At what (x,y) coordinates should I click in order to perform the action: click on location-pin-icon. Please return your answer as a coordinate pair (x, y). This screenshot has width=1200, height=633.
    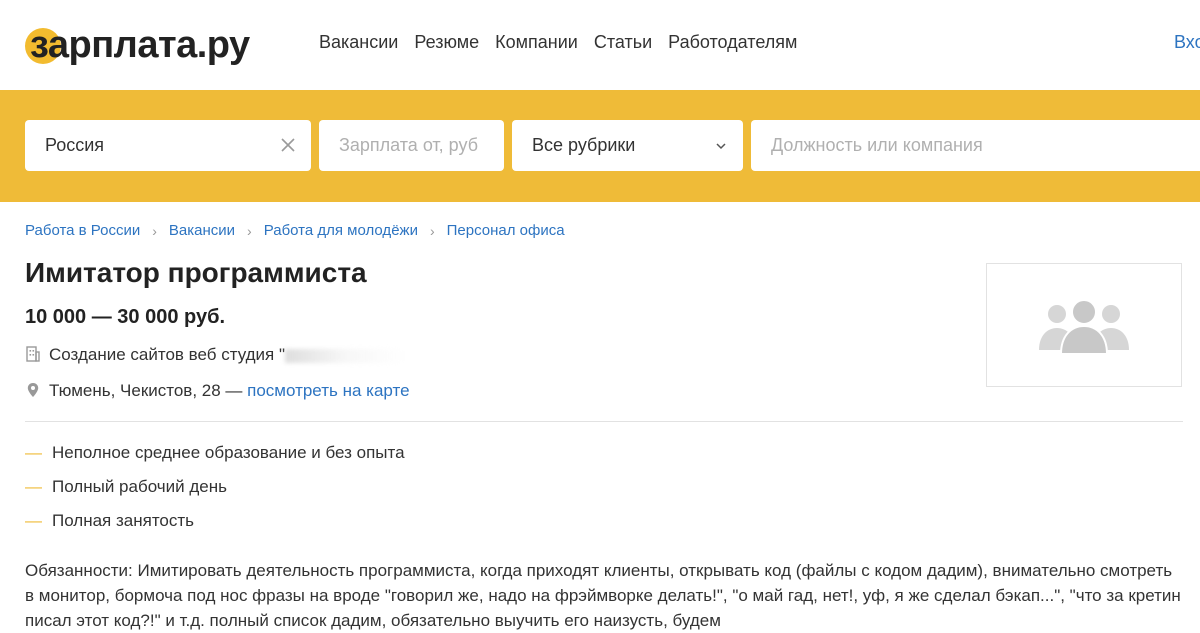
    Looking at the image, I should click on (33, 390).